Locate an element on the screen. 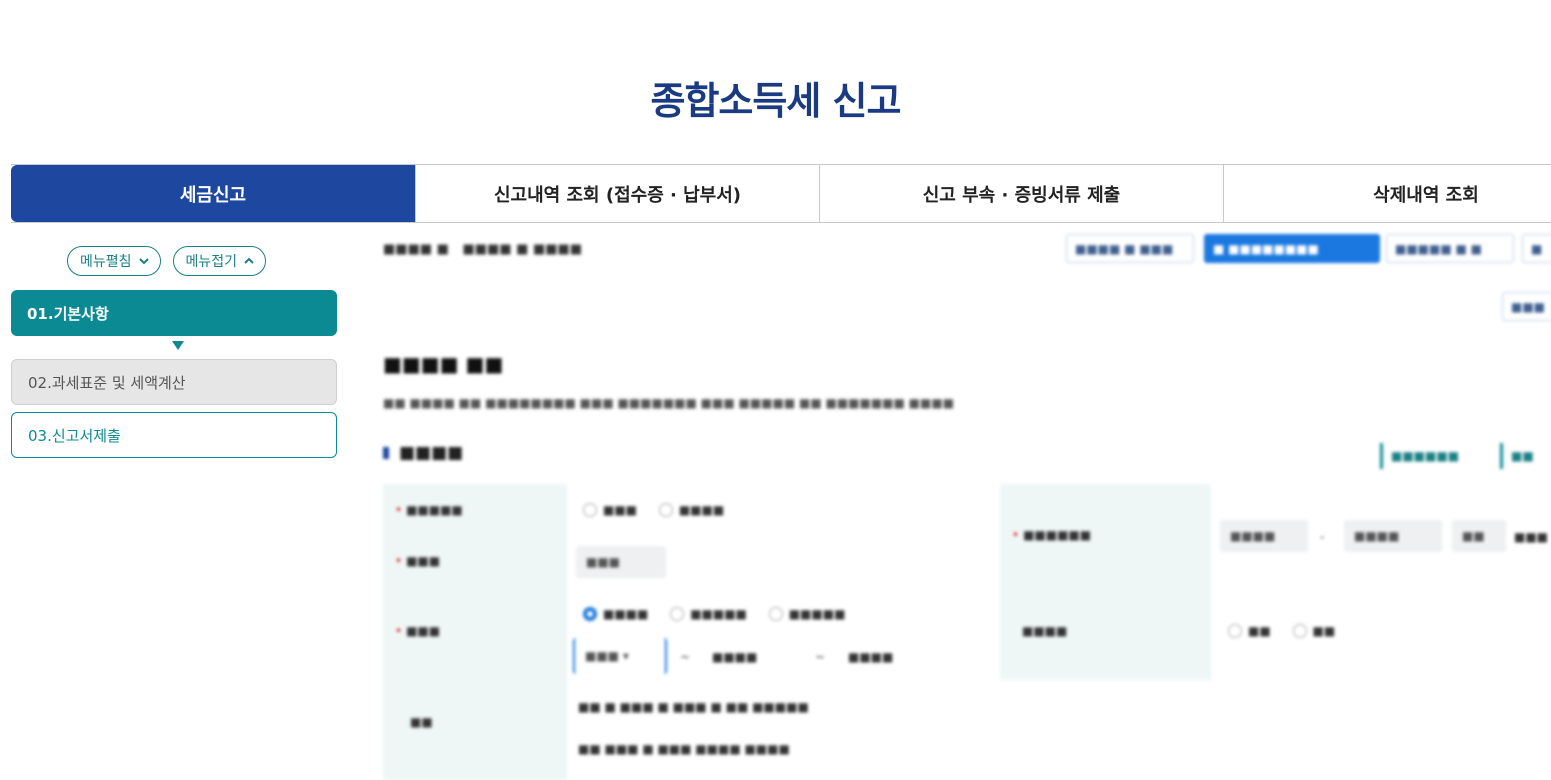 The image size is (1551, 780). radio-group-right: ■■ ■■ is located at coordinates (1290, 632).